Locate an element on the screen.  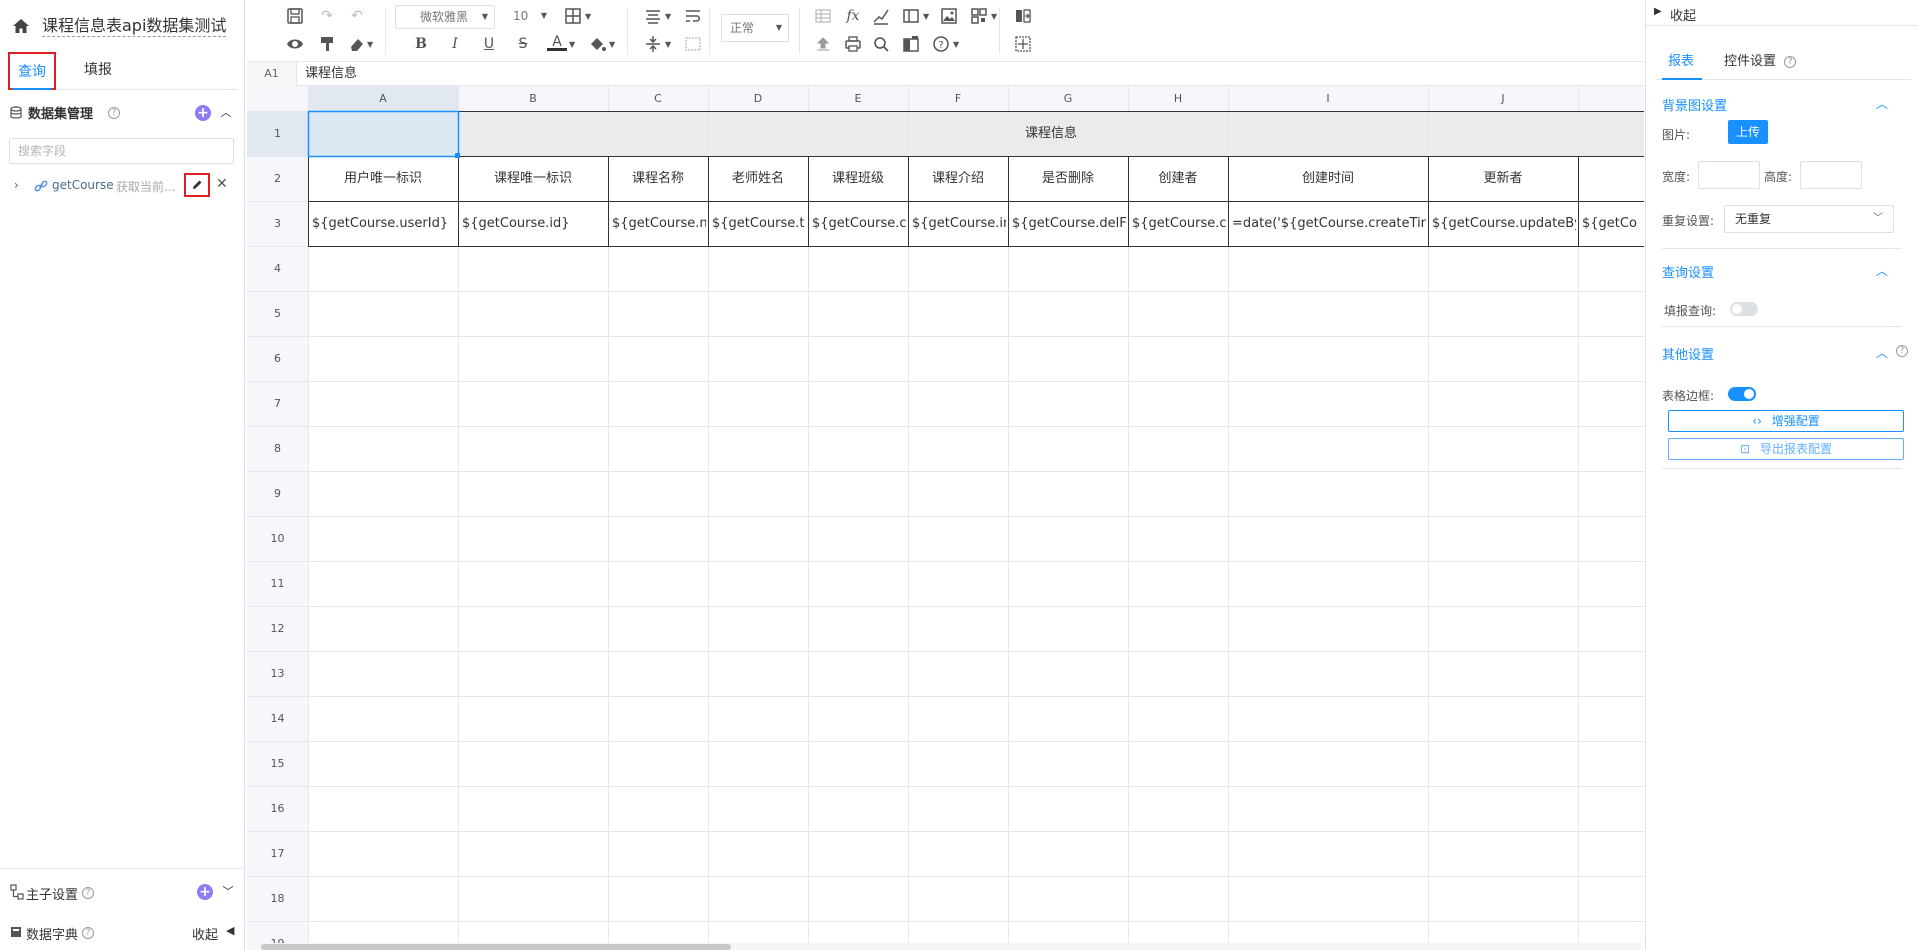
header-cell: 更新者 is located at coordinates (1503, 178).